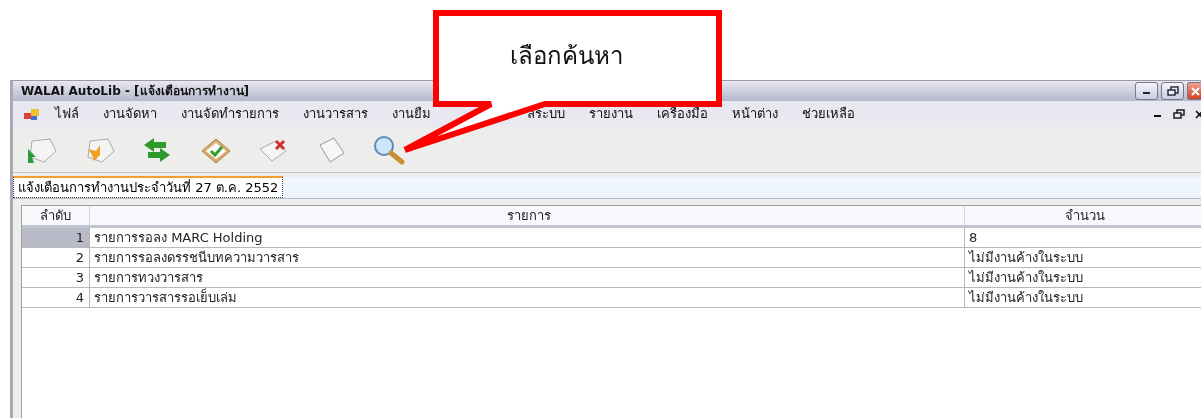 The width and height of the screenshot is (1201, 418). I want to click on restore-button, so click(1172, 91).